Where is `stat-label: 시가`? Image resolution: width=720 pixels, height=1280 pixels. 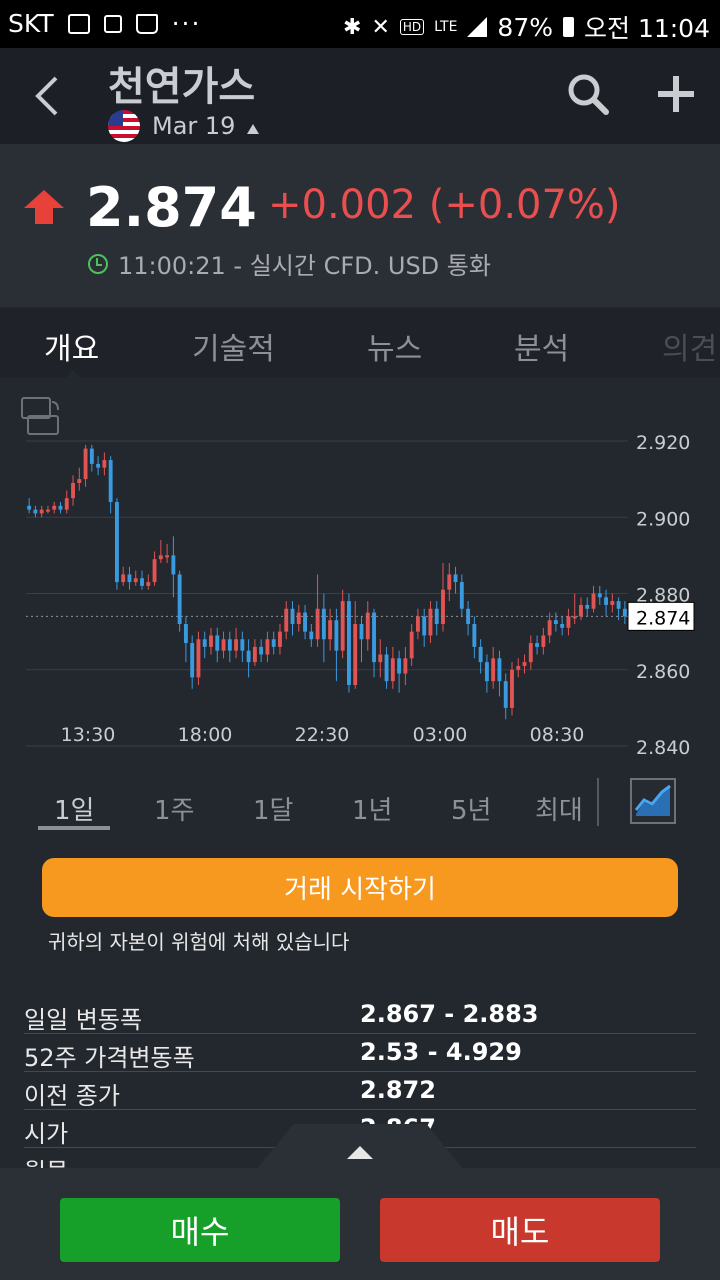
stat-label: 시가 is located at coordinates (46, 1134).